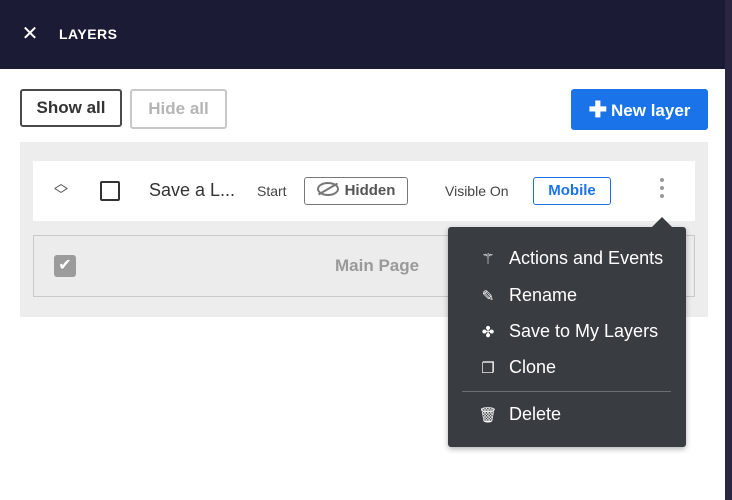 This screenshot has width=732, height=500. What do you see at coordinates (488, 296) in the screenshot?
I see `pencil-icon: ✎` at bounding box center [488, 296].